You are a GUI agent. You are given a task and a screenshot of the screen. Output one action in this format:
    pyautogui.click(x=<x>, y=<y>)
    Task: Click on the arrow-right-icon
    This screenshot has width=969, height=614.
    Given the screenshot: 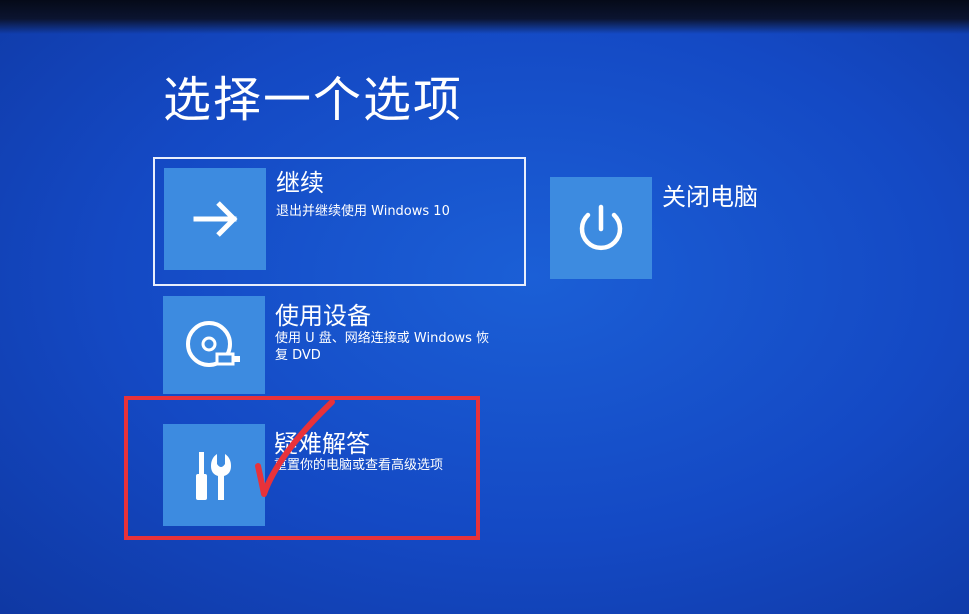 What is the action you would take?
    pyautogui.click(x=215, y=219)
    